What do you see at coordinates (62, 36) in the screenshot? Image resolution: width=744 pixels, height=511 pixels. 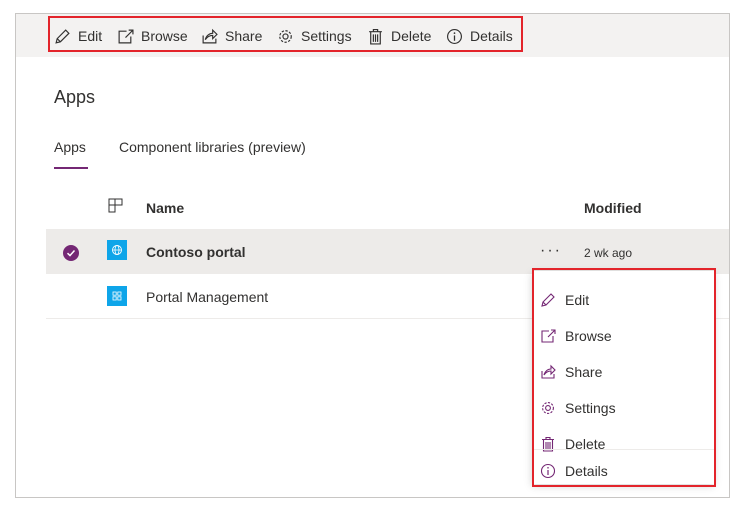 I see `pencil-icon` at bounding box center [62, 36].